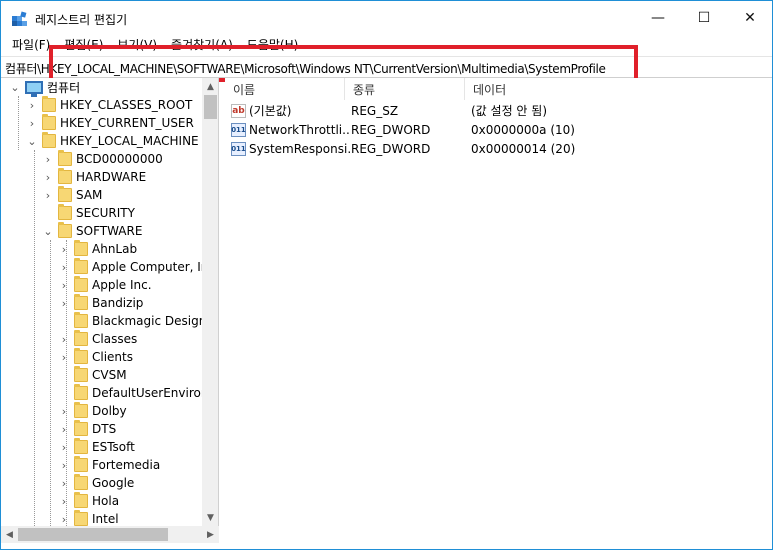 Image resolution: width=773 pixels, height=550 pixels. I want to click on column-header-name: 이름, so click(285, 89).